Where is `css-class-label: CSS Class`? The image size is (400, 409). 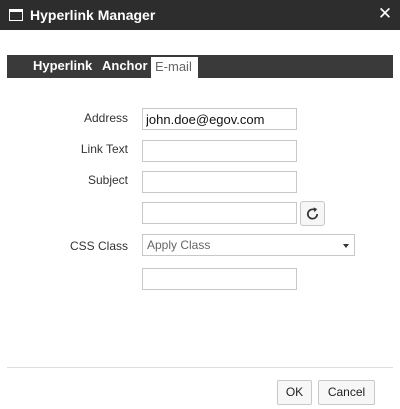
css-class-label: CSS Class is located at coordinates (98, 246).